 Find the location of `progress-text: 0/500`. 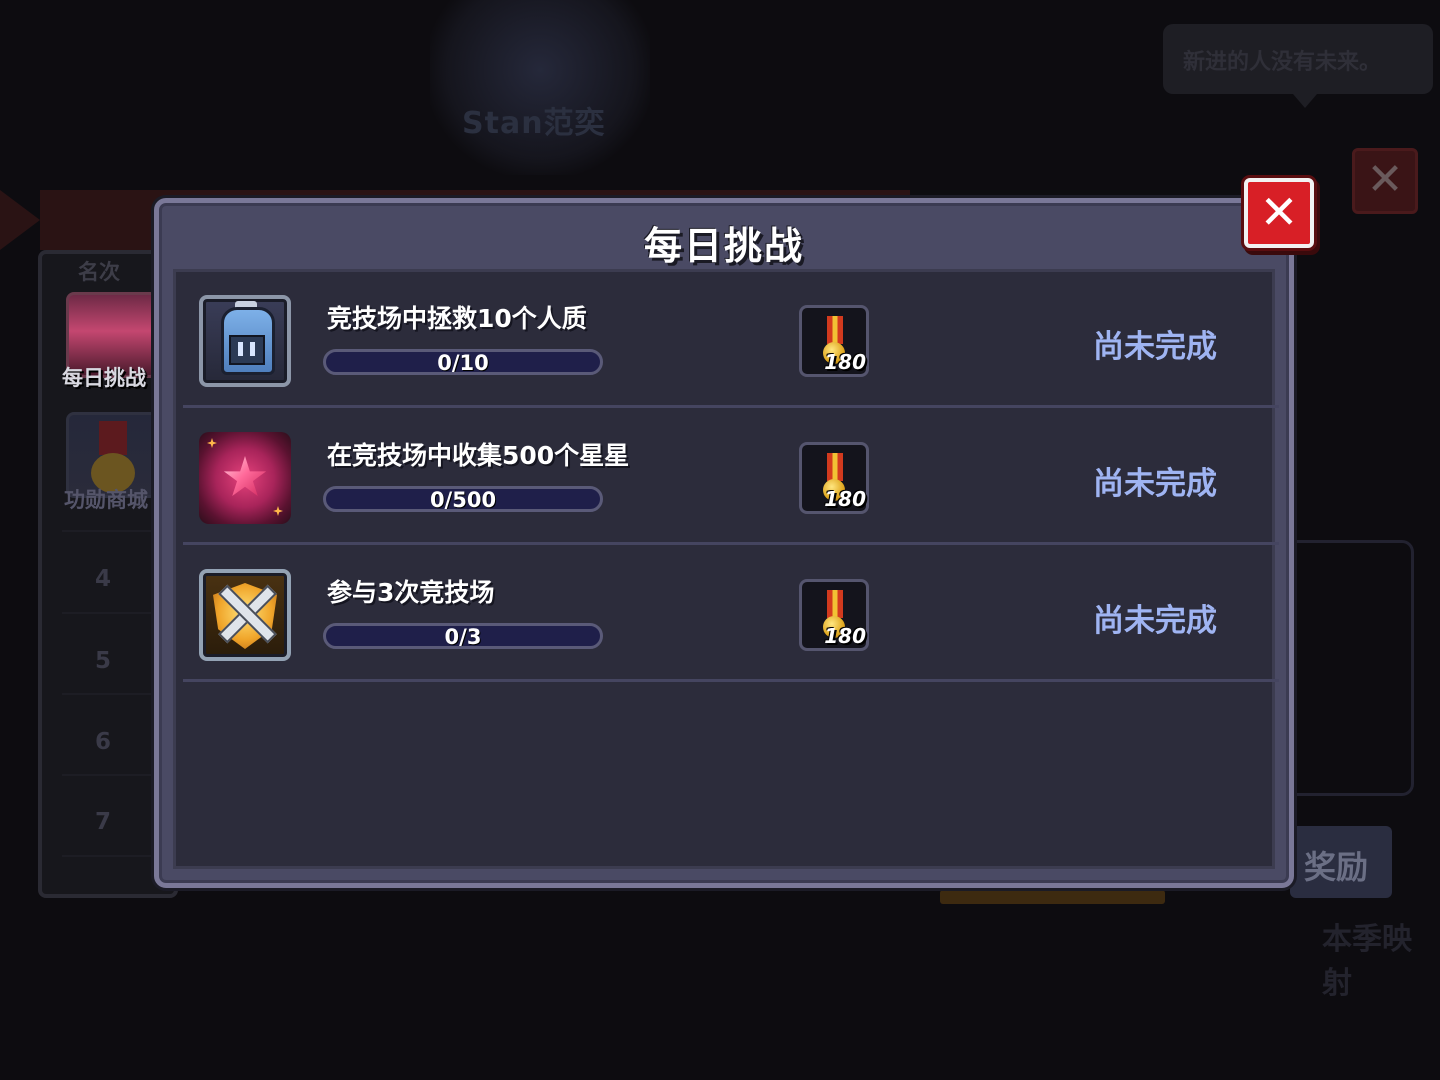

progress-text: 0/500 is located at coordinates (463, 500).